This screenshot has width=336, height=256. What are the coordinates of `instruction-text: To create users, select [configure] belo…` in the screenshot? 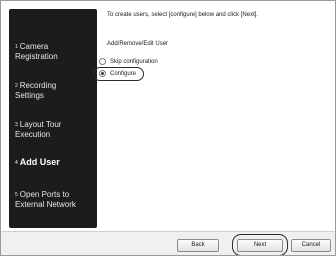 It's located at (183, 15).